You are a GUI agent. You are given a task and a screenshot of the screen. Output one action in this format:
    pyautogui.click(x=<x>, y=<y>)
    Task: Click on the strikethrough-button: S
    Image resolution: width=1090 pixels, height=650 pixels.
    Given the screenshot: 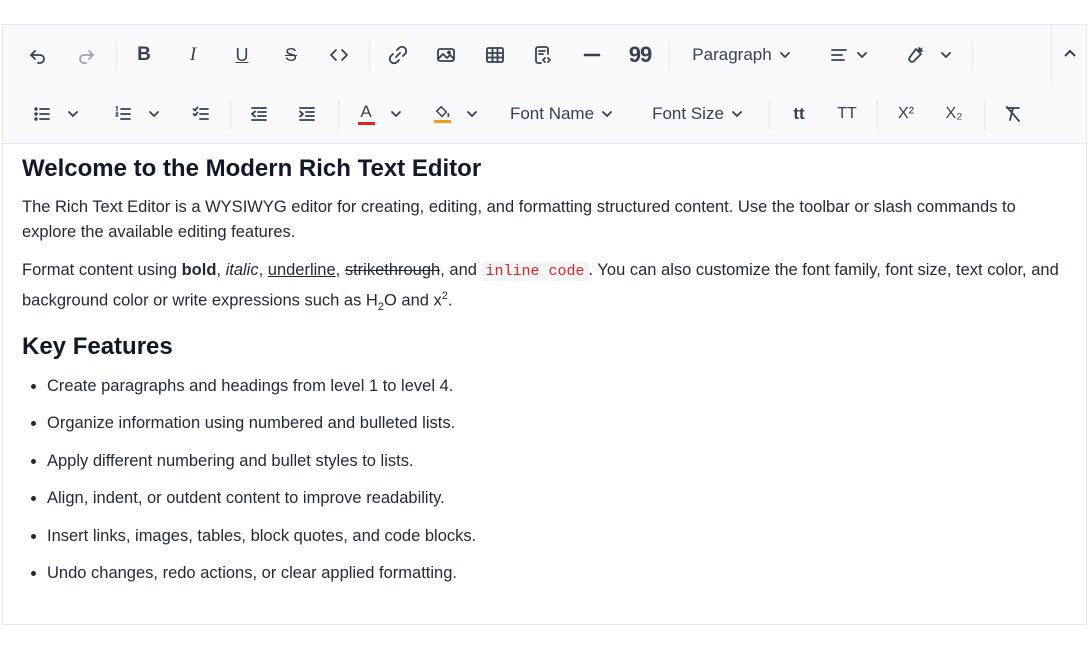 What is the action you would take?
    pyautogui.click(x=291, y=55)
    